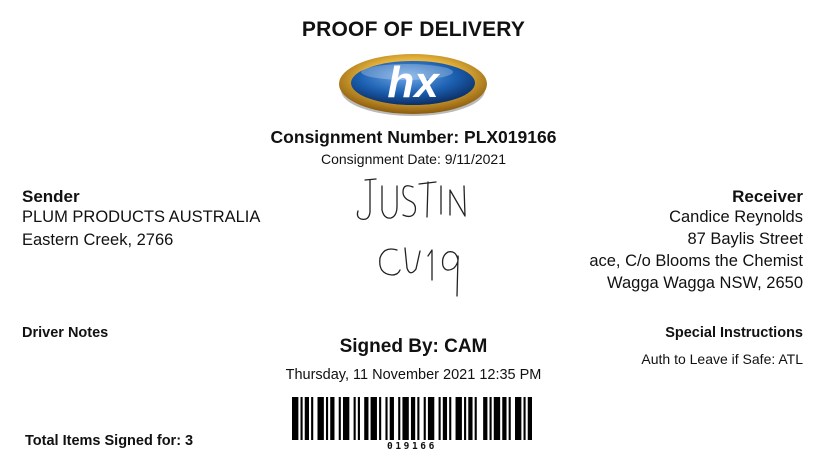 This screenshot has width=827, height=473. What do you see at coordinates (767, 196) in the screenshot?
I see `receiver-heading: Receiver` at bounding box center [767, 196].